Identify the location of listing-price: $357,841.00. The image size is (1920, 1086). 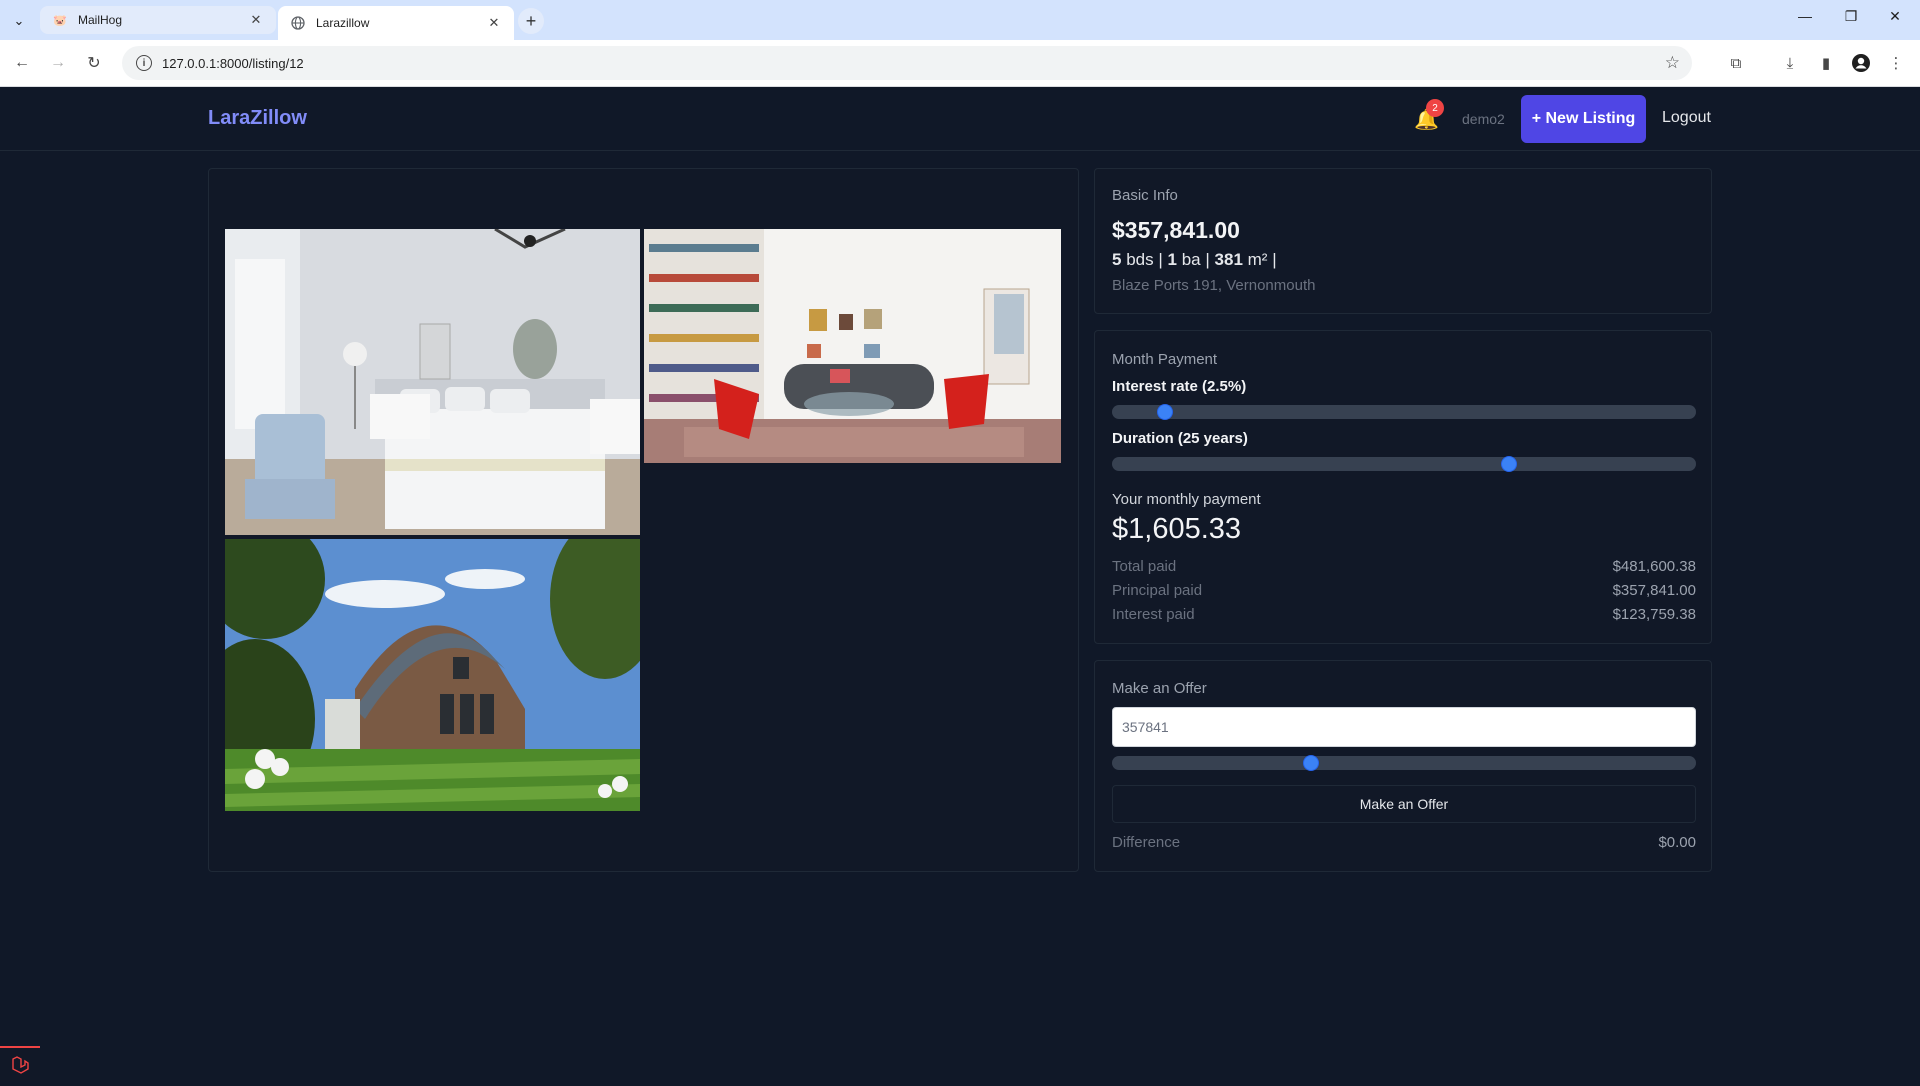
(1176, 230).